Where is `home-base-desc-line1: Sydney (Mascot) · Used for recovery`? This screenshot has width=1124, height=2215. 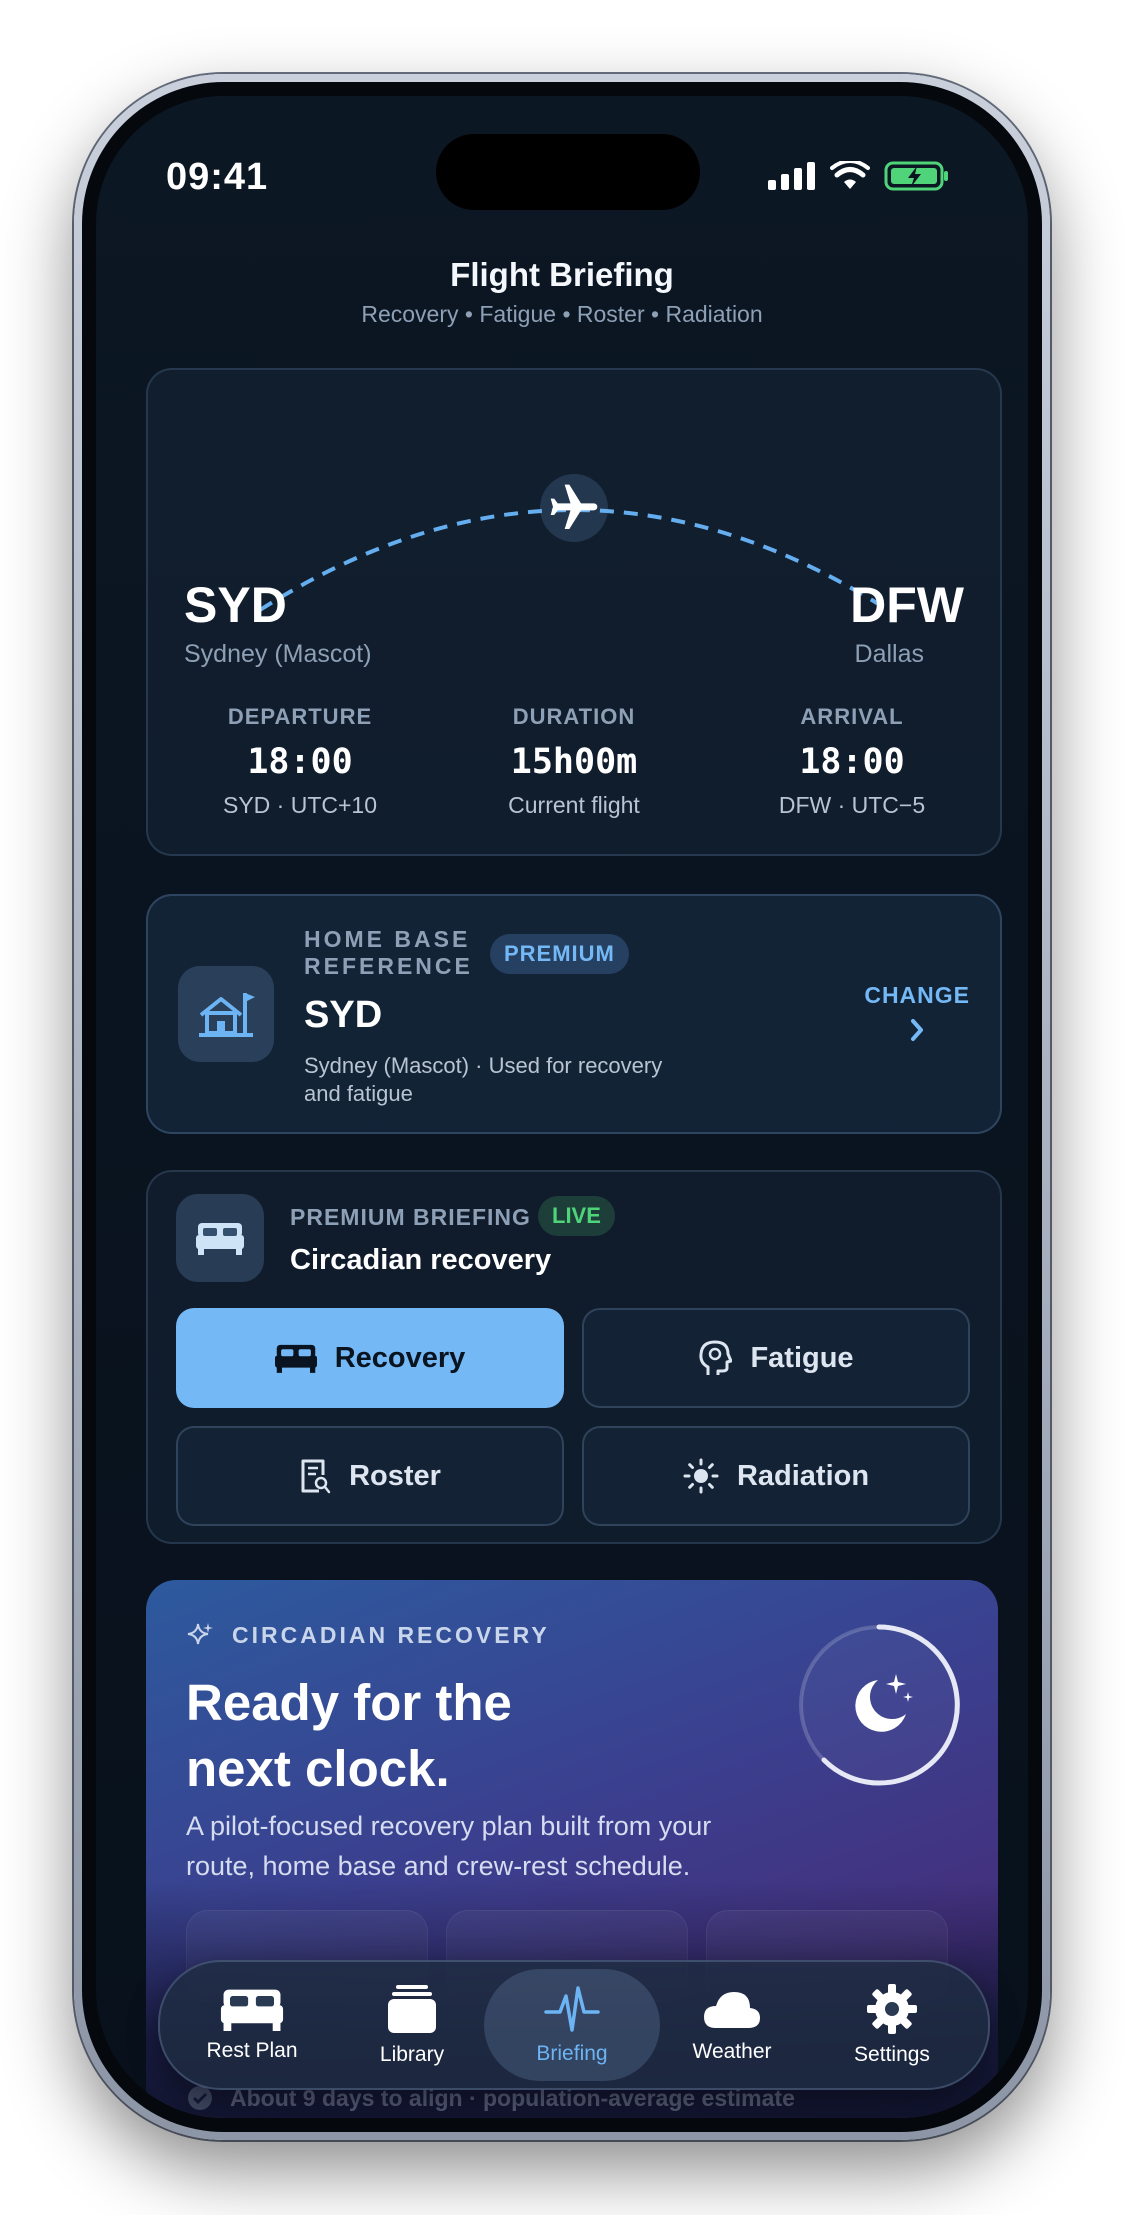
home-base-desc-line1: Sydney (Mascot) · Used for recovery is located at coordinates (483, 1065).